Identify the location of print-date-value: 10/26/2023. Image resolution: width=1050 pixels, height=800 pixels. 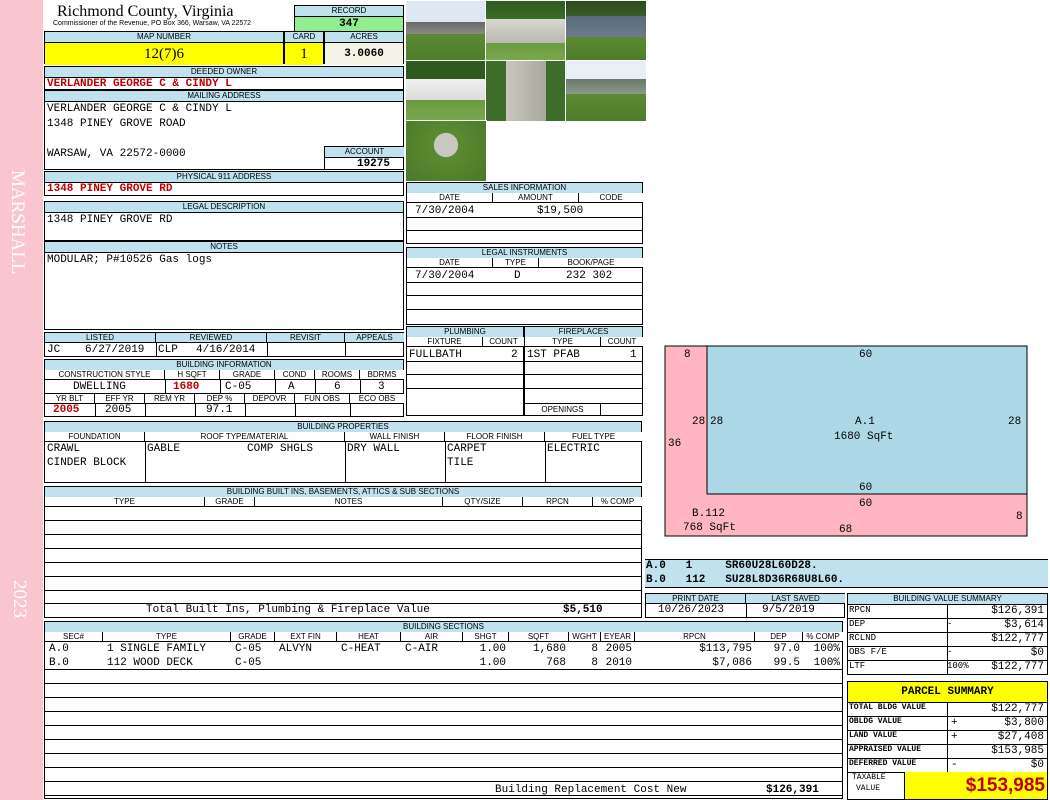
(691, 610).